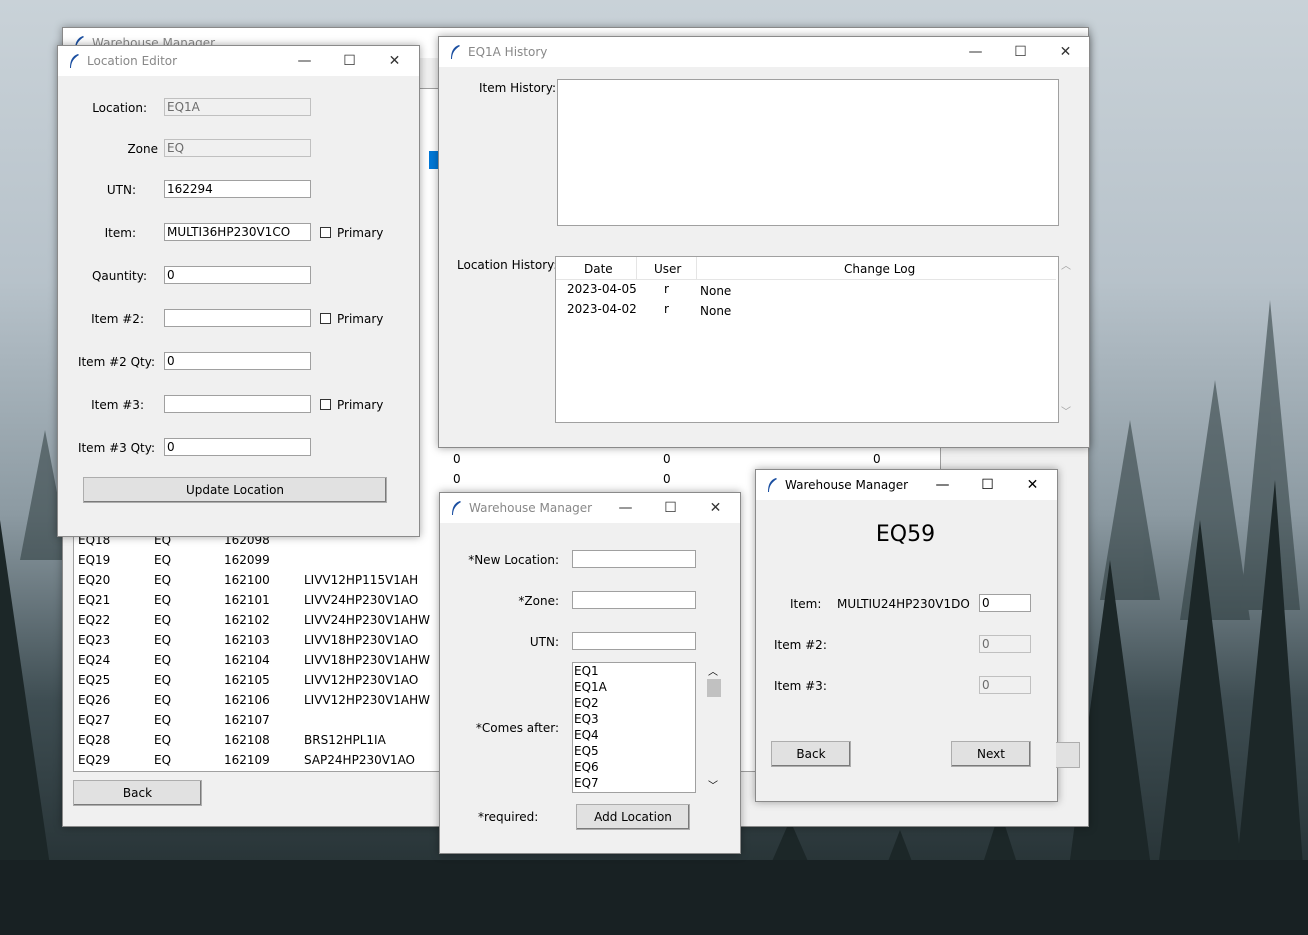  Describe the element at coordinates (714, 728) in the screenshot. I see `listbox-scrollbar: ︿ ﹀` at that location.